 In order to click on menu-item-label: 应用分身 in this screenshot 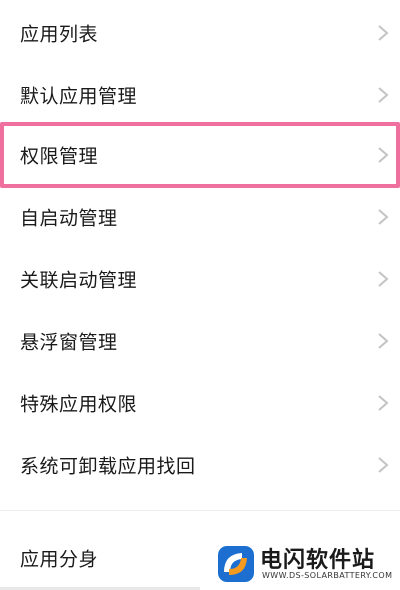, I will do `click(59, 559)`.